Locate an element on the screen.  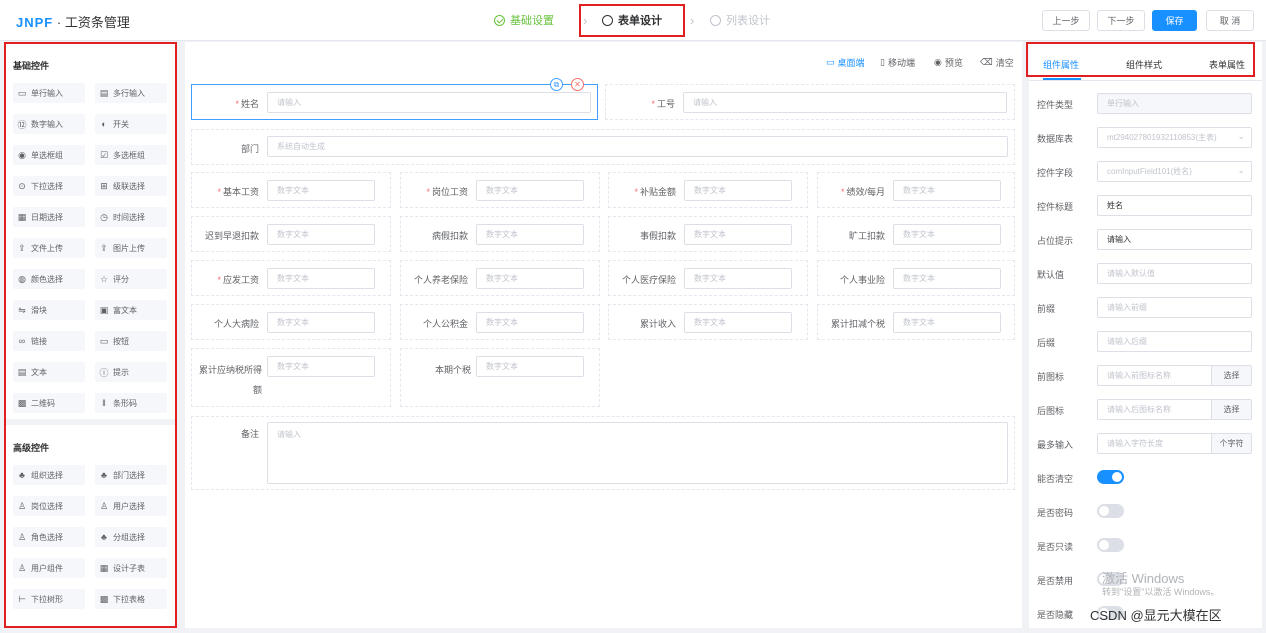
remark-textarea: 请输入 is located at coordinates (637, 453).